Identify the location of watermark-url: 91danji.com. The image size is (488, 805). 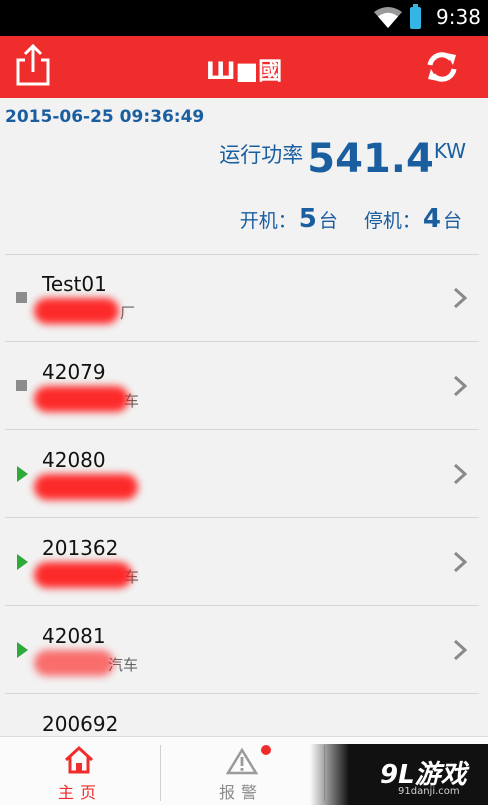
(429, 791).